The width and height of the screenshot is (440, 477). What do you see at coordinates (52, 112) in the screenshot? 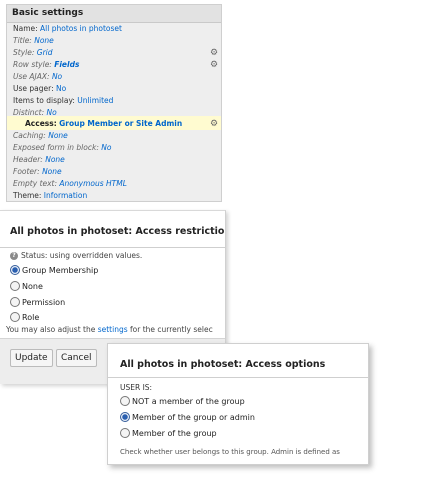
I see `setting-value-distinct: No` at bounding box center [52, 112].